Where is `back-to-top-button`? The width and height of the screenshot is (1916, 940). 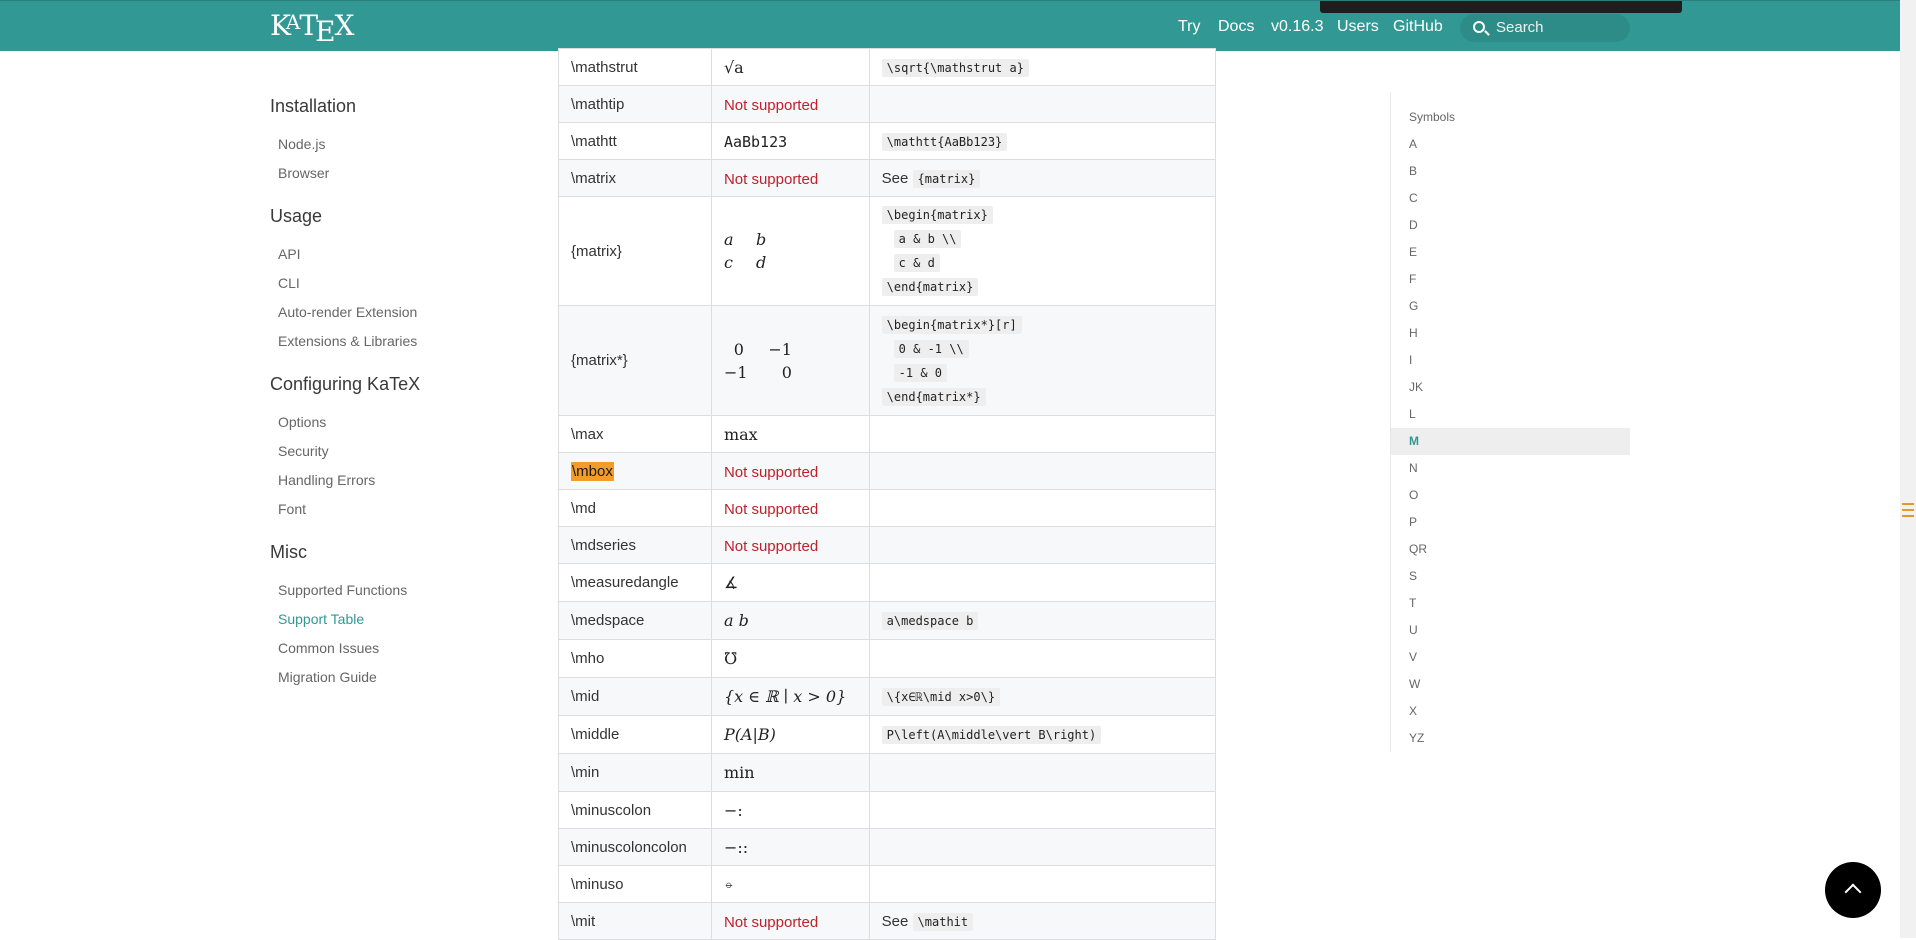
back-to-top-button is located at coordinates (1853, 890).